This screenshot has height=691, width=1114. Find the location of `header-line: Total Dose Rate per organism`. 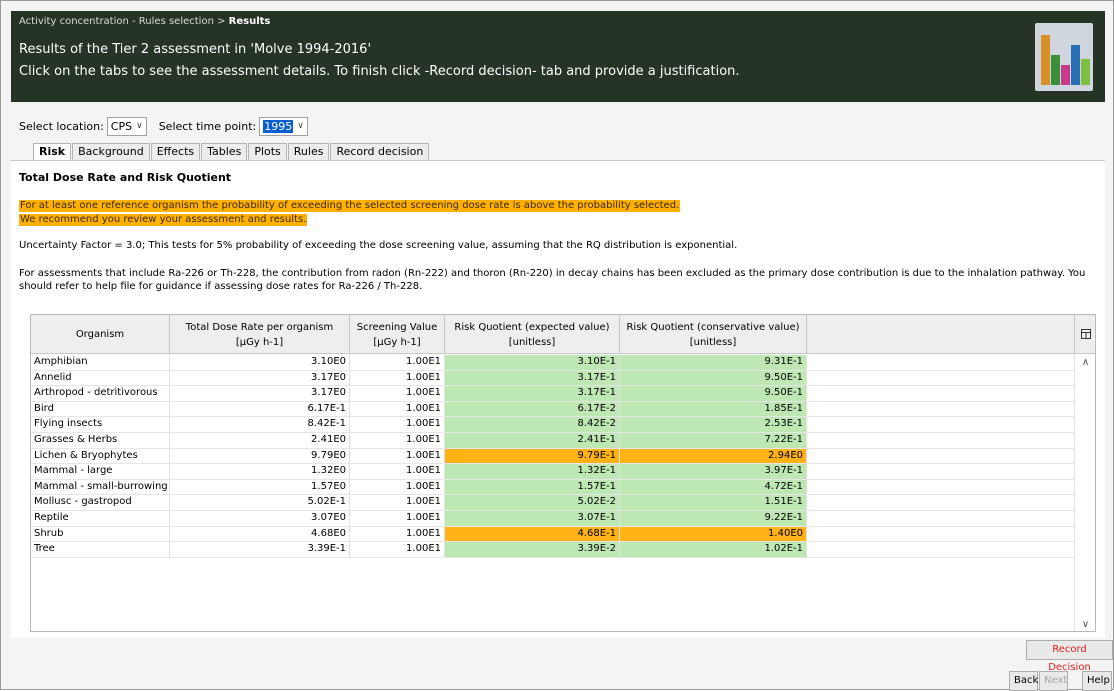

header-line: Total Dose Rate per organism is located at coordinates (259, 327).